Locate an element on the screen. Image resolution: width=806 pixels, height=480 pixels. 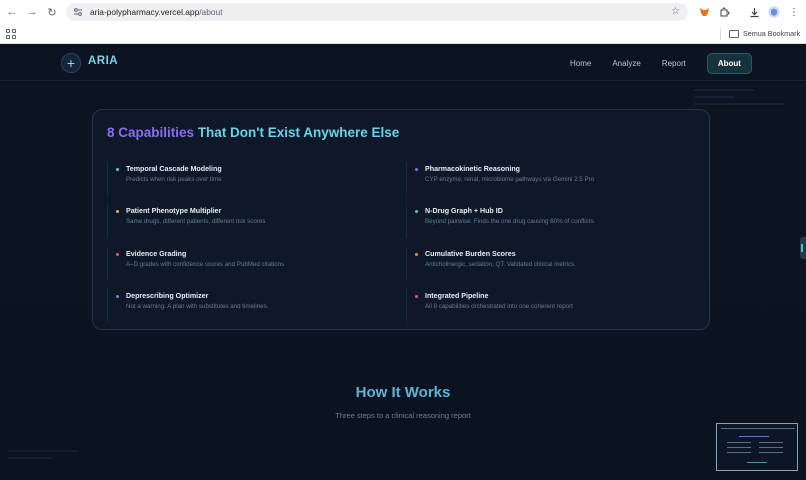
bookmarks-bar: Semua Bookmark is located at coordinates (403, 34).